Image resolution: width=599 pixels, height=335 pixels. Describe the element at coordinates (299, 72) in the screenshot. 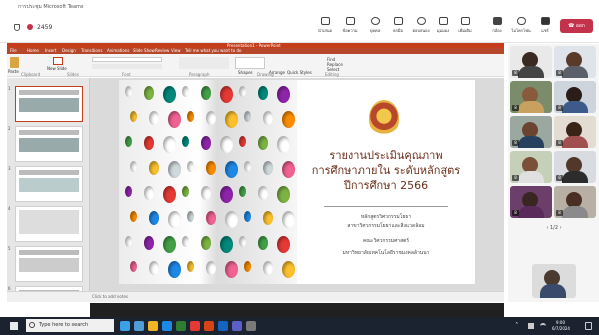

I see `quick-styles-button: Quick Styles` at that location.